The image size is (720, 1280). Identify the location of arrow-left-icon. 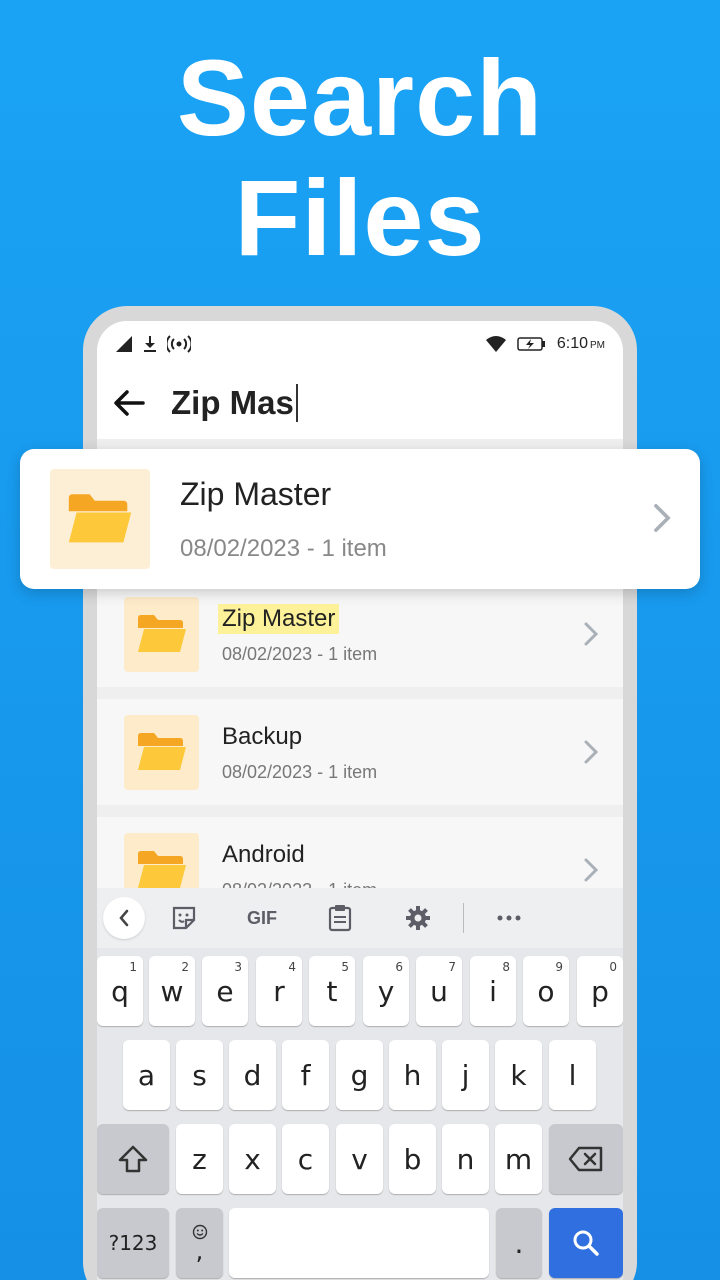
(129, 403).